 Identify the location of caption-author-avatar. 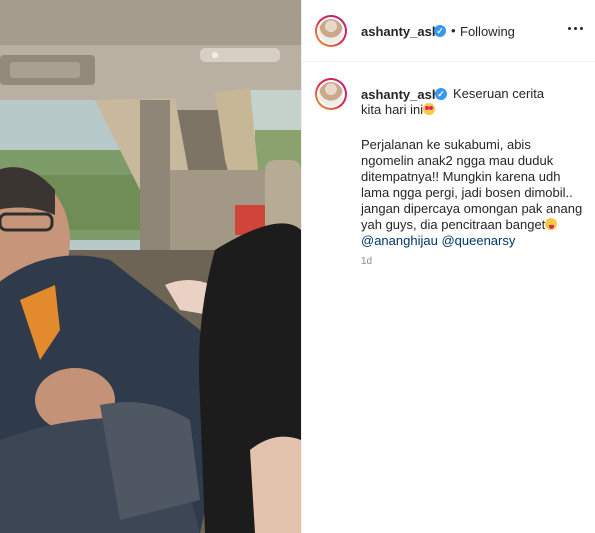
(331, 94).